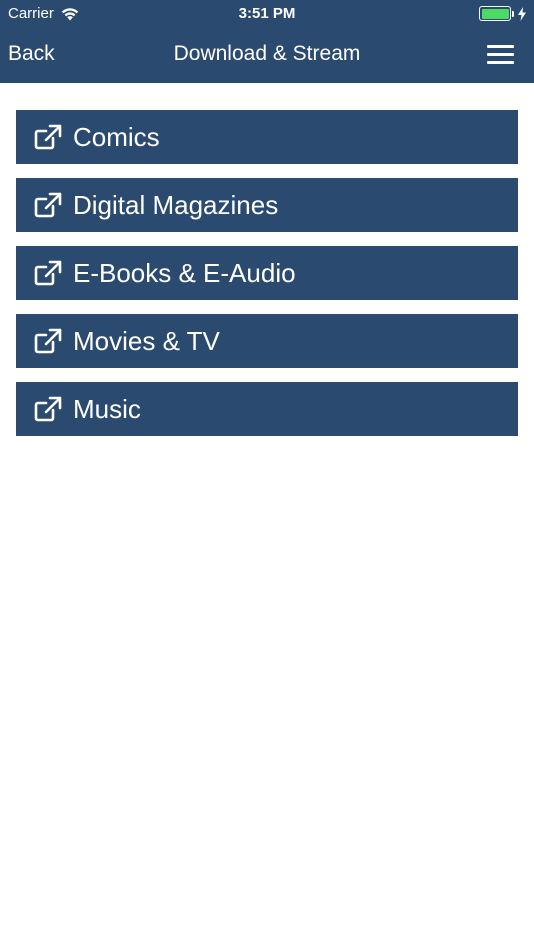  What do you see at coordinates (500, 55) in the screenshot?
I see `hamburger-menu-icon` at bounding box center [500, 55].